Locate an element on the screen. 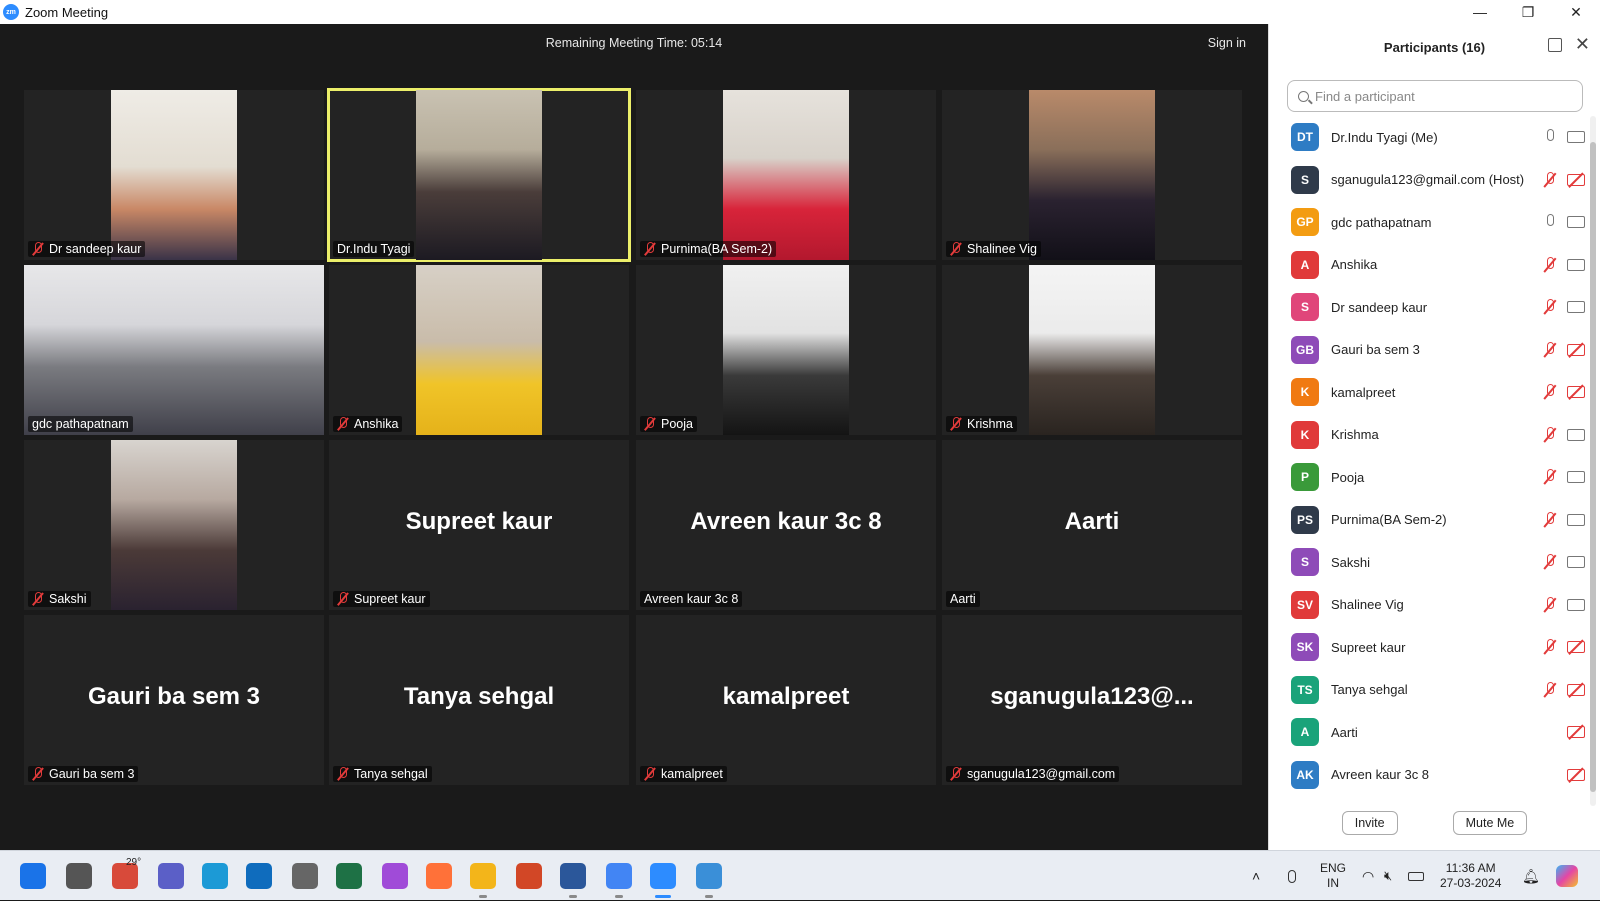 Image resolution: width=1600 pixels, height=901 pixels. file-explorer-icon is located at coordinates (483, 876).